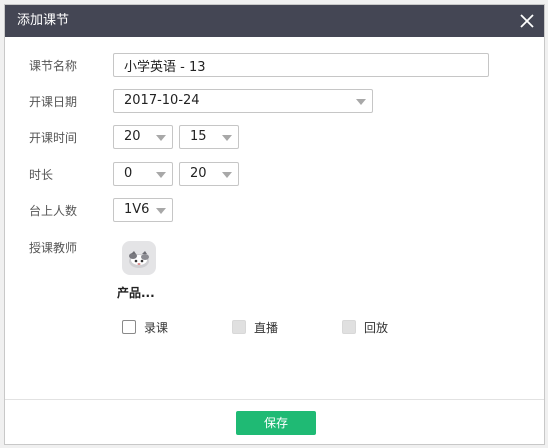  Describe the element at coordinates (266, 328) in the screenshot. I see `live-label: 直播` at that location.